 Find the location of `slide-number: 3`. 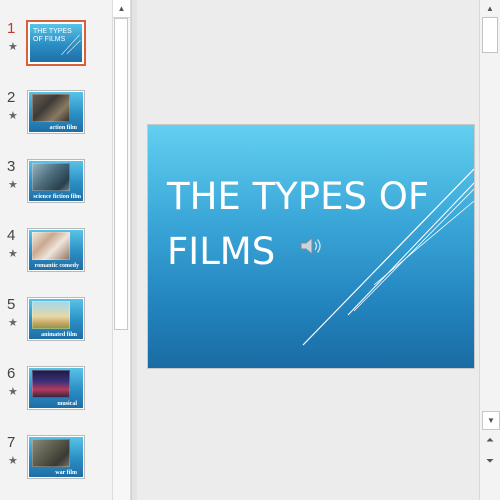

slide-number: 3 is located at coordinates (11, 166).